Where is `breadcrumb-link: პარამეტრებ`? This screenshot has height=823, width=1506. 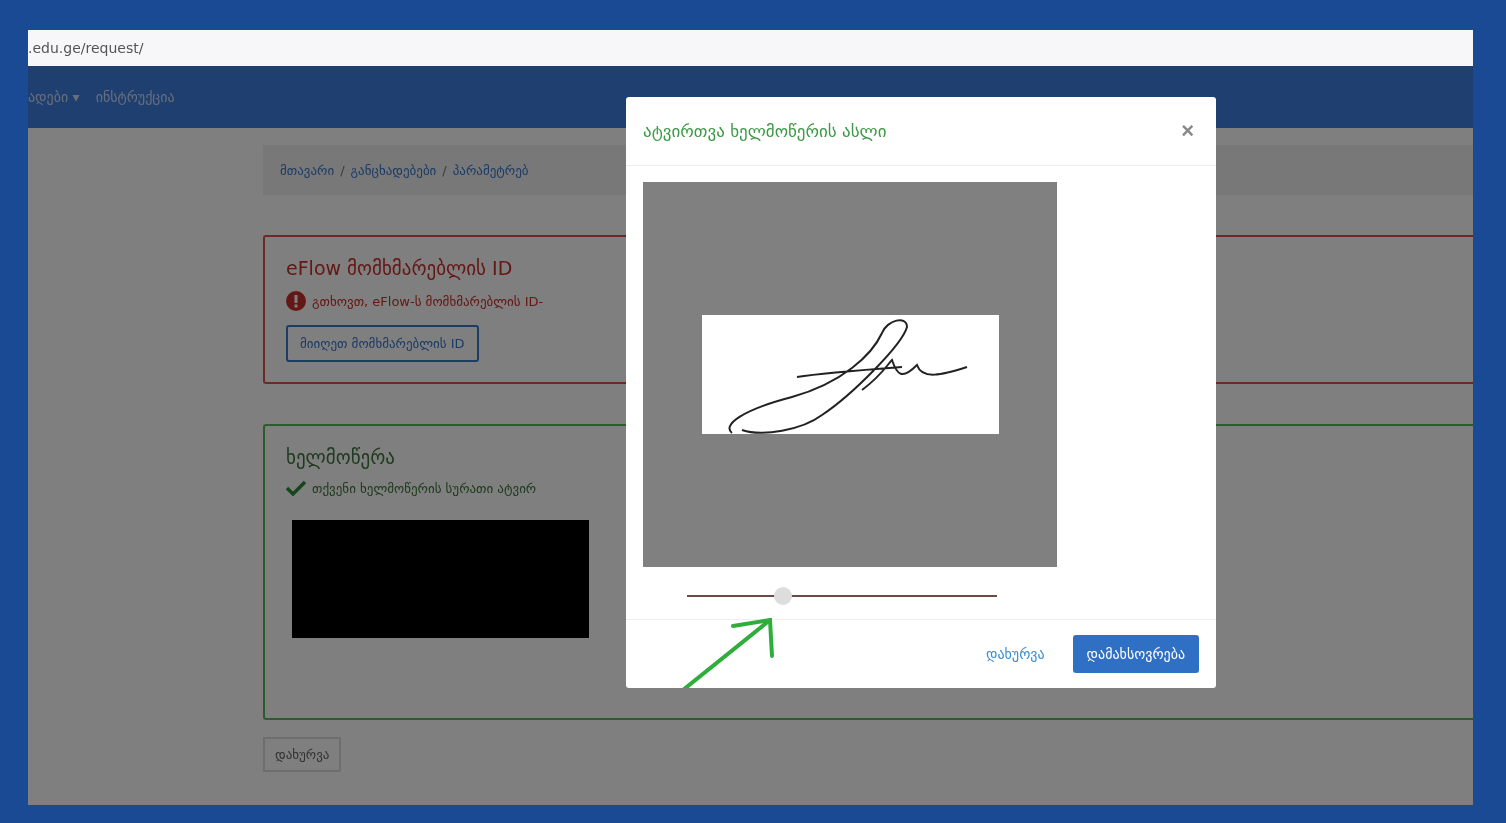 breadcrumb-link: პარამეტრებ is located at coordinates (490, 170).